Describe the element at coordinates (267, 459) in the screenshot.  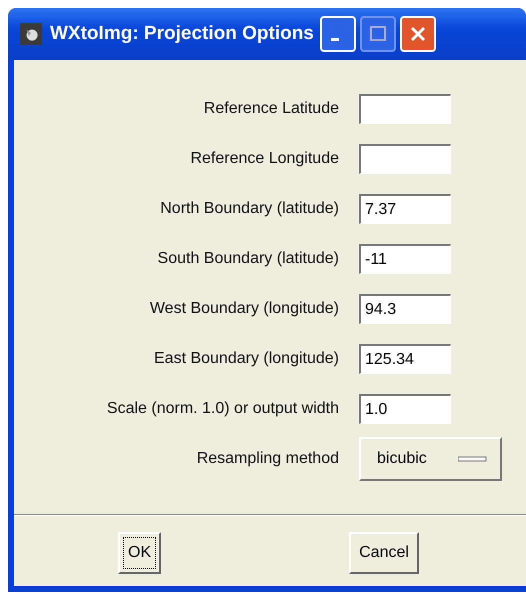
I see `field-label: Resampling method` at that location.